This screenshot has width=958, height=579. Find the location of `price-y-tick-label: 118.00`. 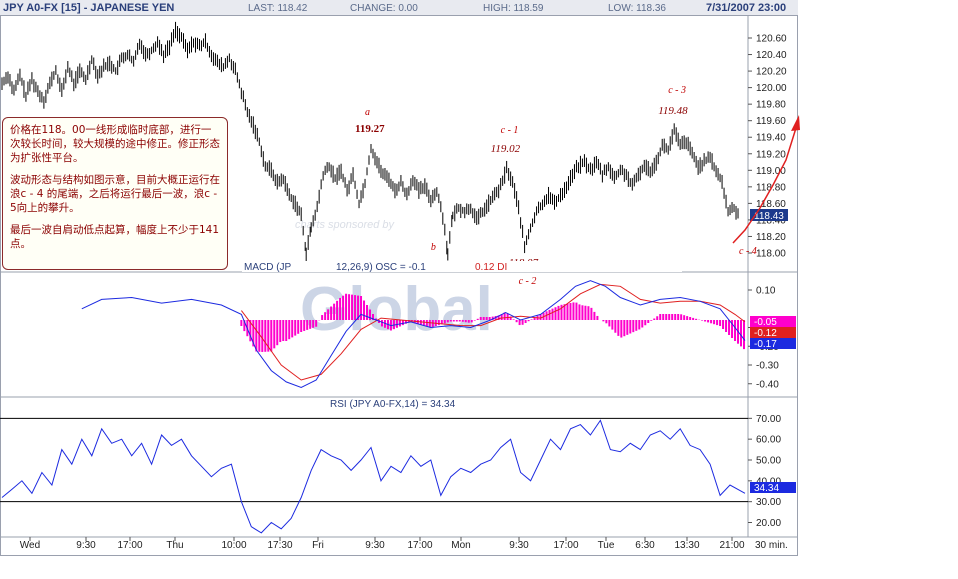

price-y-tick-label: 118.00 is located at coordinates (771, 254).